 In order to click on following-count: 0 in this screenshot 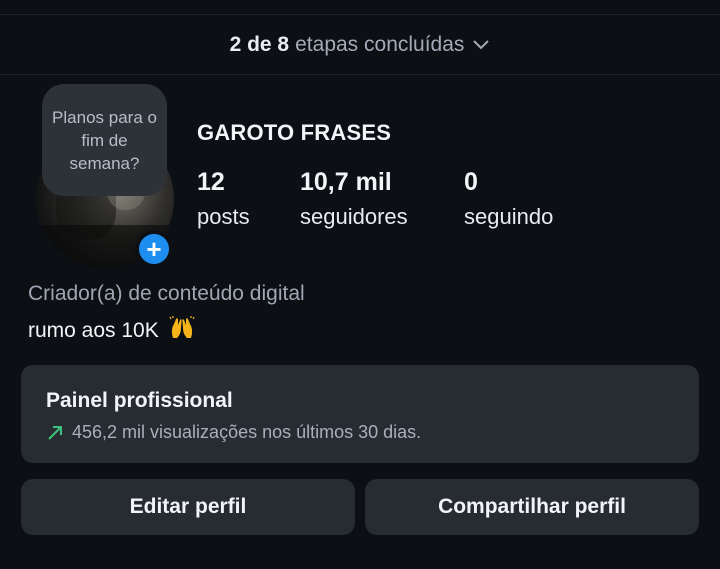, I will do `click(471, 182)`.